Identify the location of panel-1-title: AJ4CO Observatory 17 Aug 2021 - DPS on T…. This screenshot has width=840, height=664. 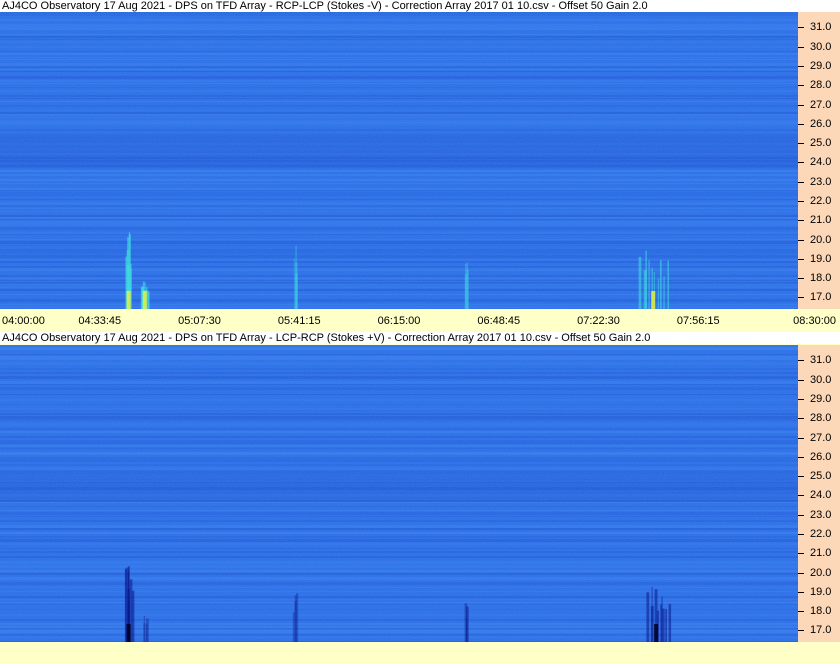
(420, 6).